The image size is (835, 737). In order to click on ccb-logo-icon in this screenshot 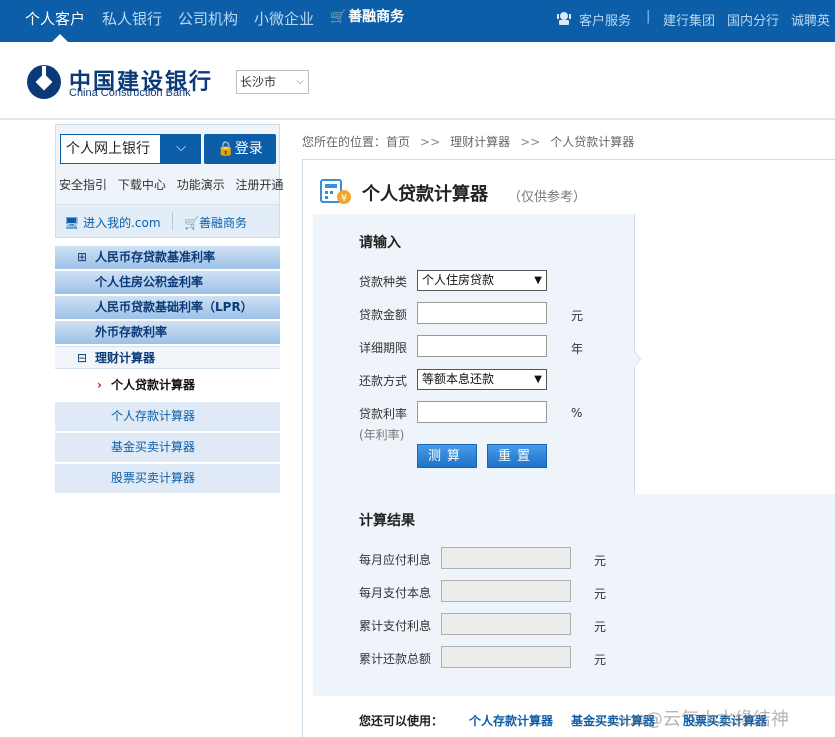, I will do `click(44, 82)`.